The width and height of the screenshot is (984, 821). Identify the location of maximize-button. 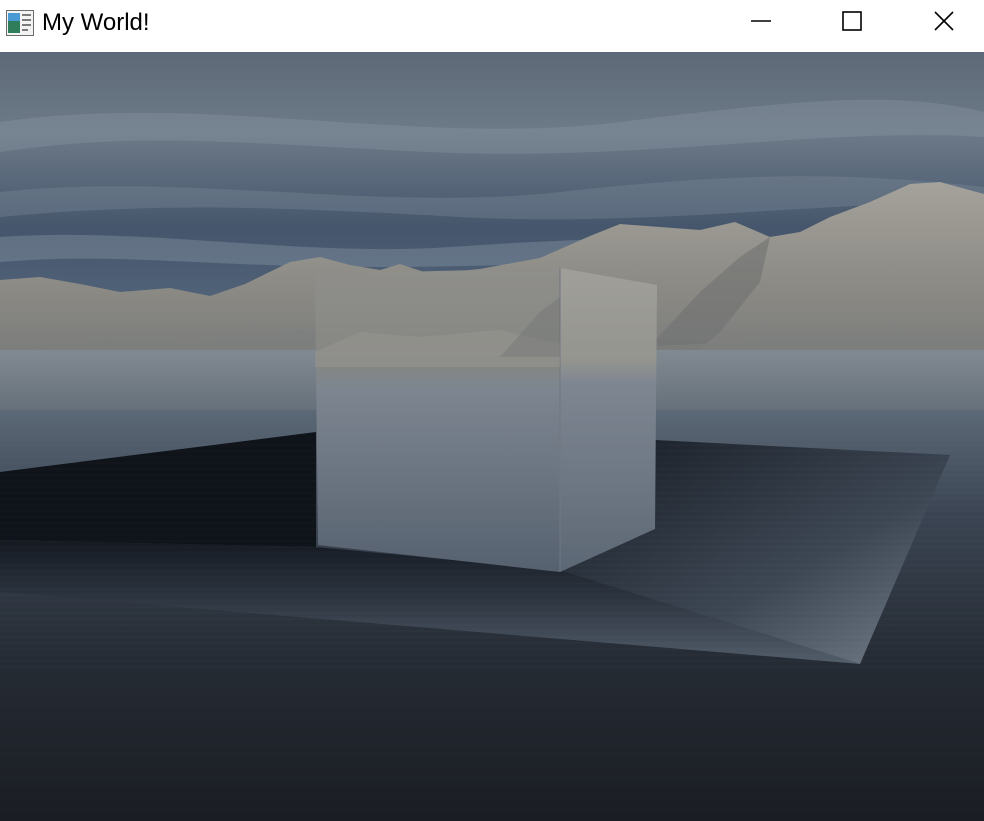
(852, 23).